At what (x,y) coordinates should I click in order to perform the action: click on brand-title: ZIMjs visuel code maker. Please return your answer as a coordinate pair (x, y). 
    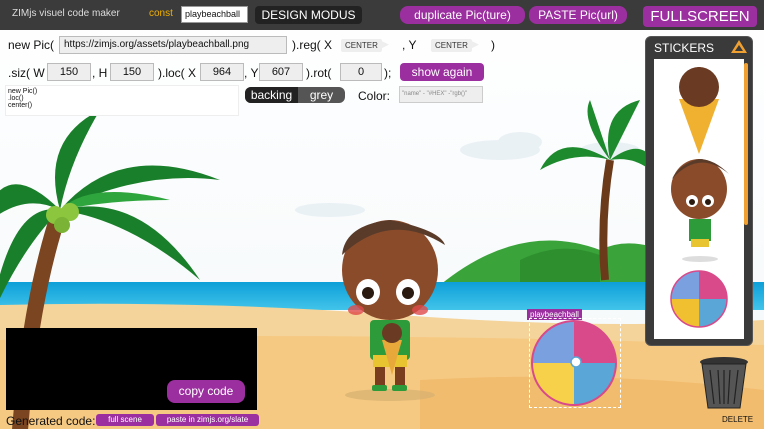
    Looking at the image, I should click on (66, 13).